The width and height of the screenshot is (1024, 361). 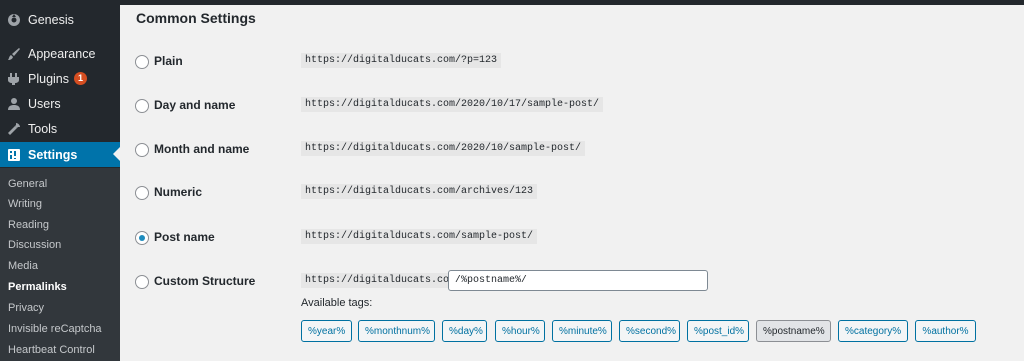 What do you see at coordinates (419, 236) in the screenshot?
I see `example-url: https://digitalducats.com/sample-post/` at bounding box center [419, 236].